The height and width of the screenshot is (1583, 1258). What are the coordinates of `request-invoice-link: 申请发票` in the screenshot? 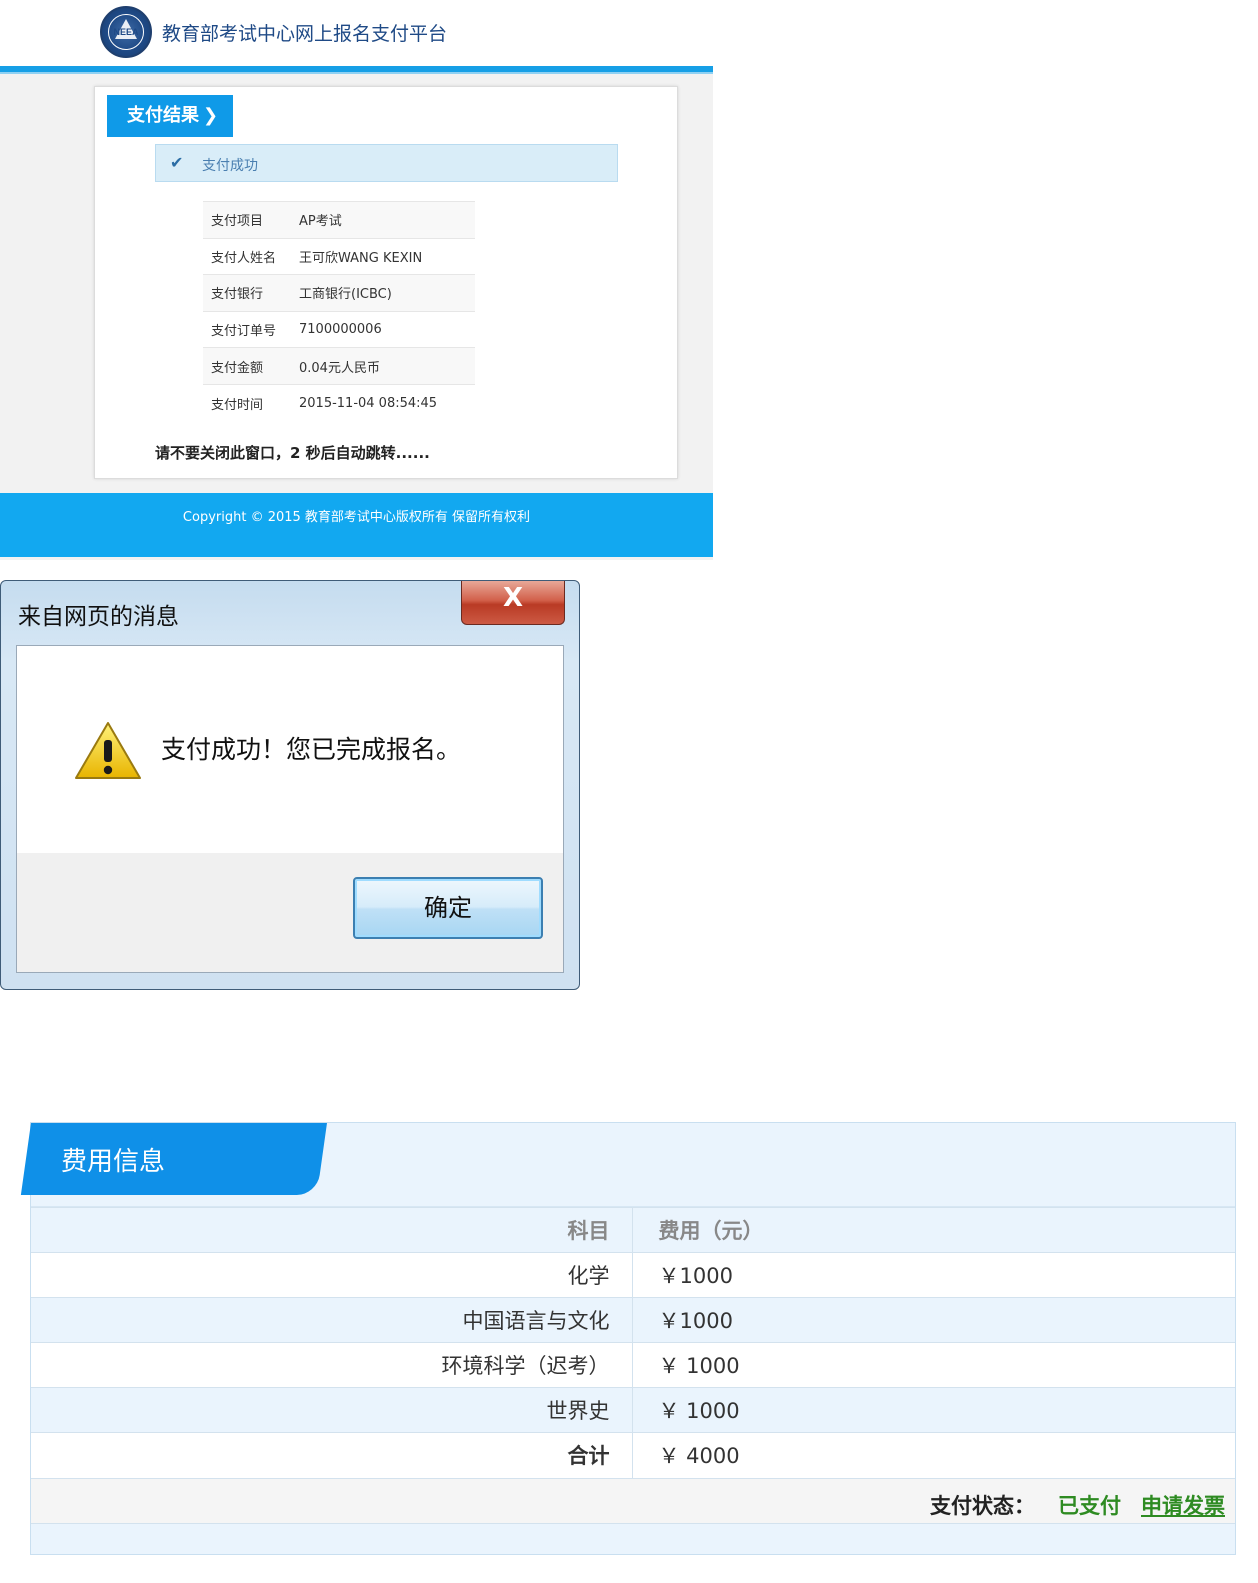 It's located at (1183, 1505).